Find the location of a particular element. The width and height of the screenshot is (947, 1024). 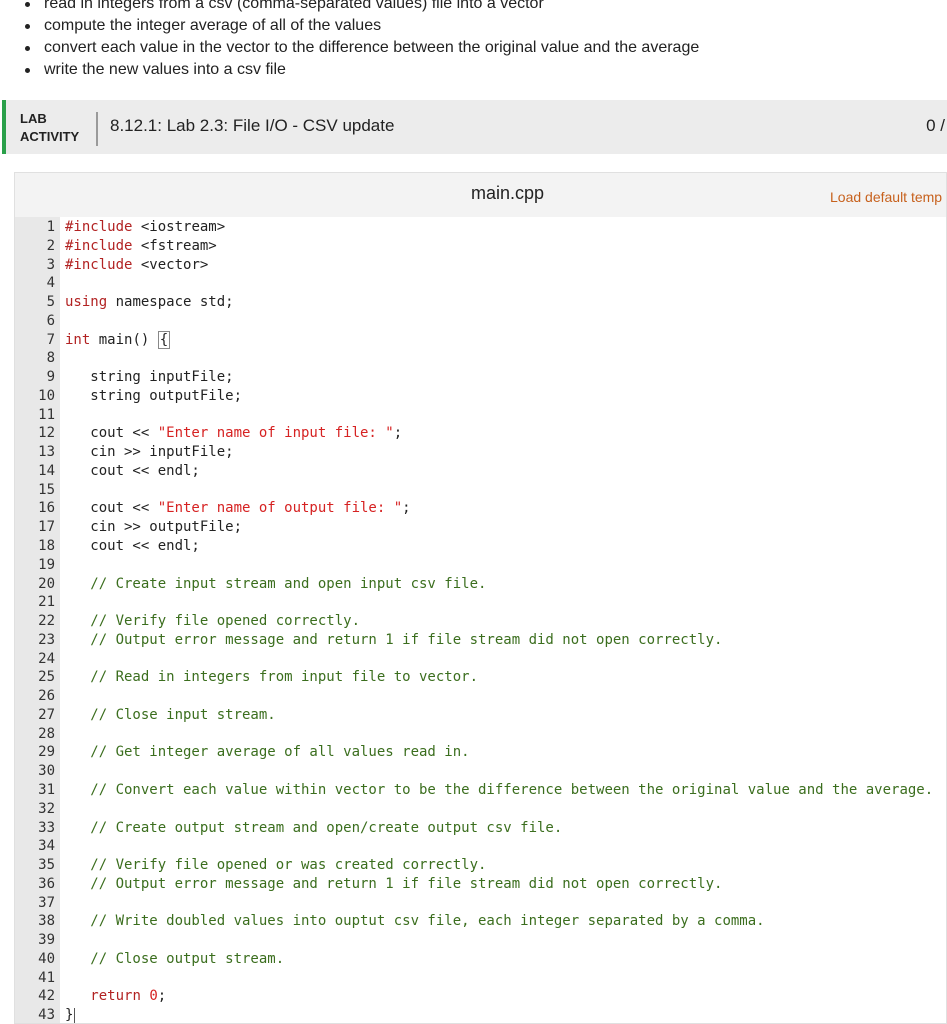

lab-tag-line2: ACTIVITY is located at coordinates (50, 136).